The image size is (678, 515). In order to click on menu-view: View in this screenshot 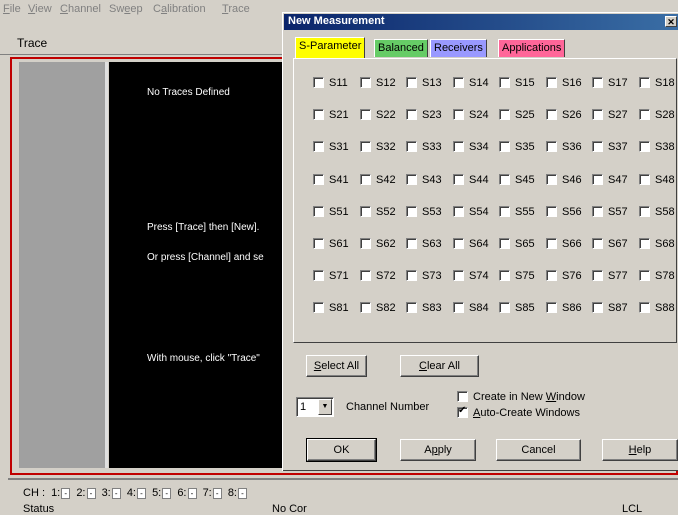, I will do `click(40, 9)`.